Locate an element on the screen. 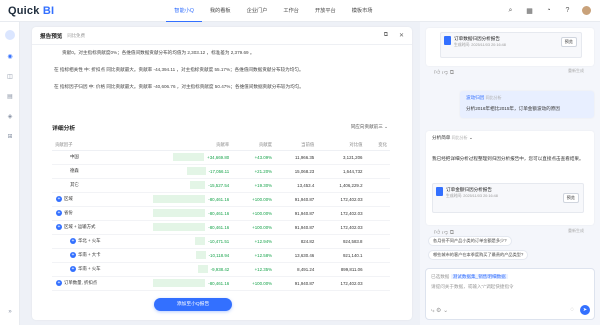 The image size is (600, 325). nav-open-platform: 开放平台 is located at coordinates (325, 11).